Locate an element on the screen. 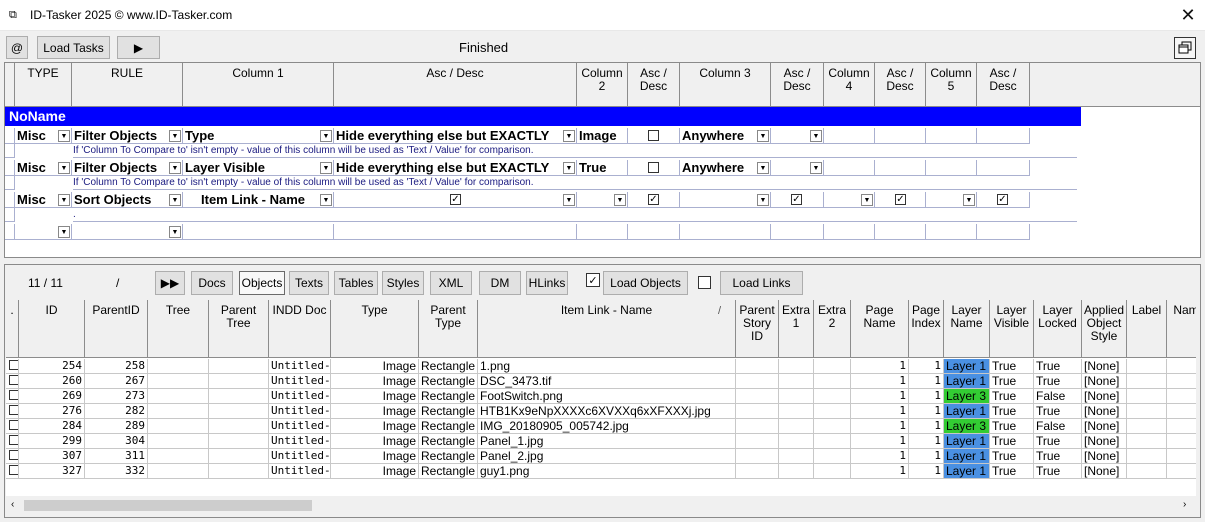 The image size is (1205, 522). task-cell: Item Link - Name ▼ is located at coordinates (258, 200).